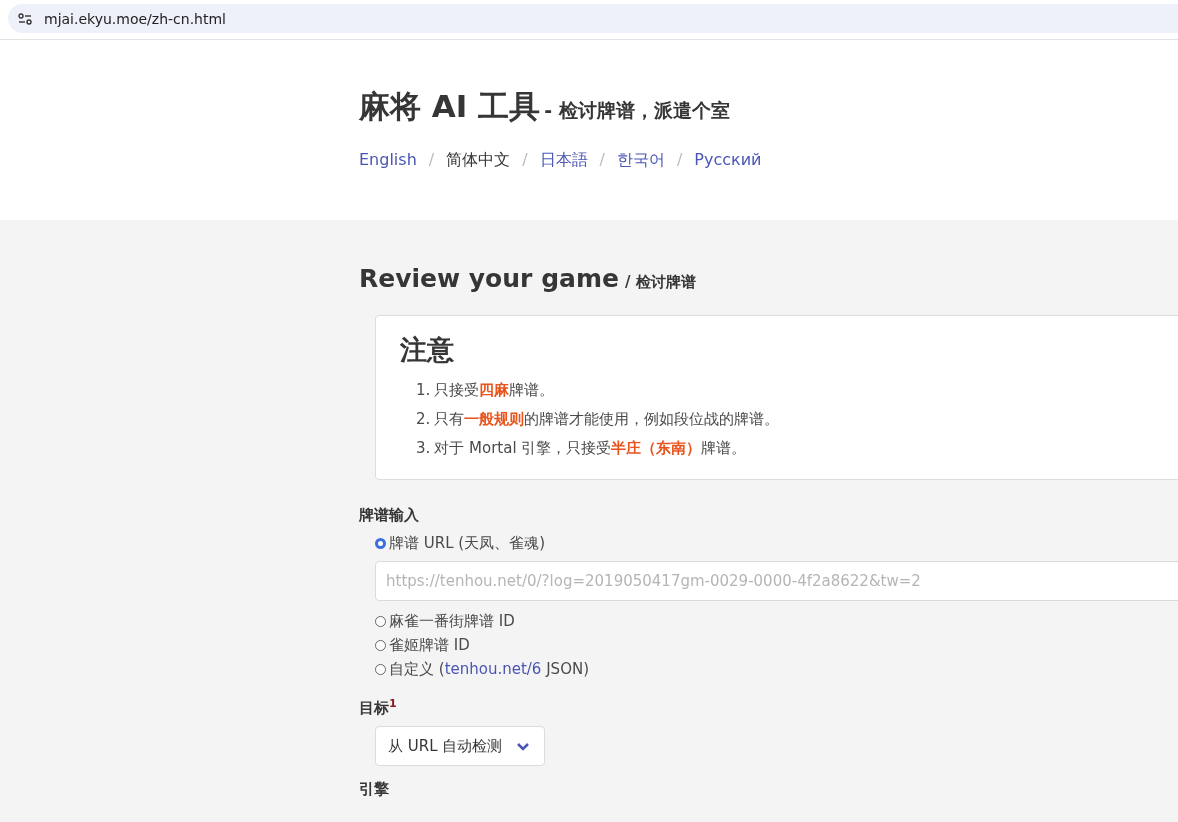 The image size is (1178, 822). Describe the element at coordinates (494, 390) in the screenshot. I see `notice-item: 只接受四麻牌谱。` at that location.